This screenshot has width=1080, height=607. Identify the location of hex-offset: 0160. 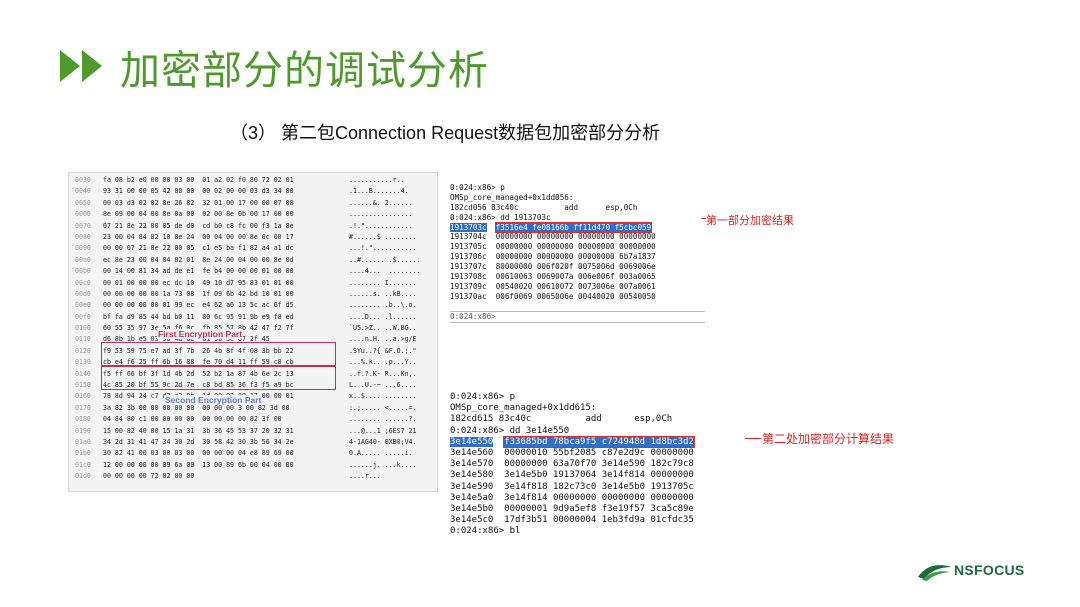
(83, 396).